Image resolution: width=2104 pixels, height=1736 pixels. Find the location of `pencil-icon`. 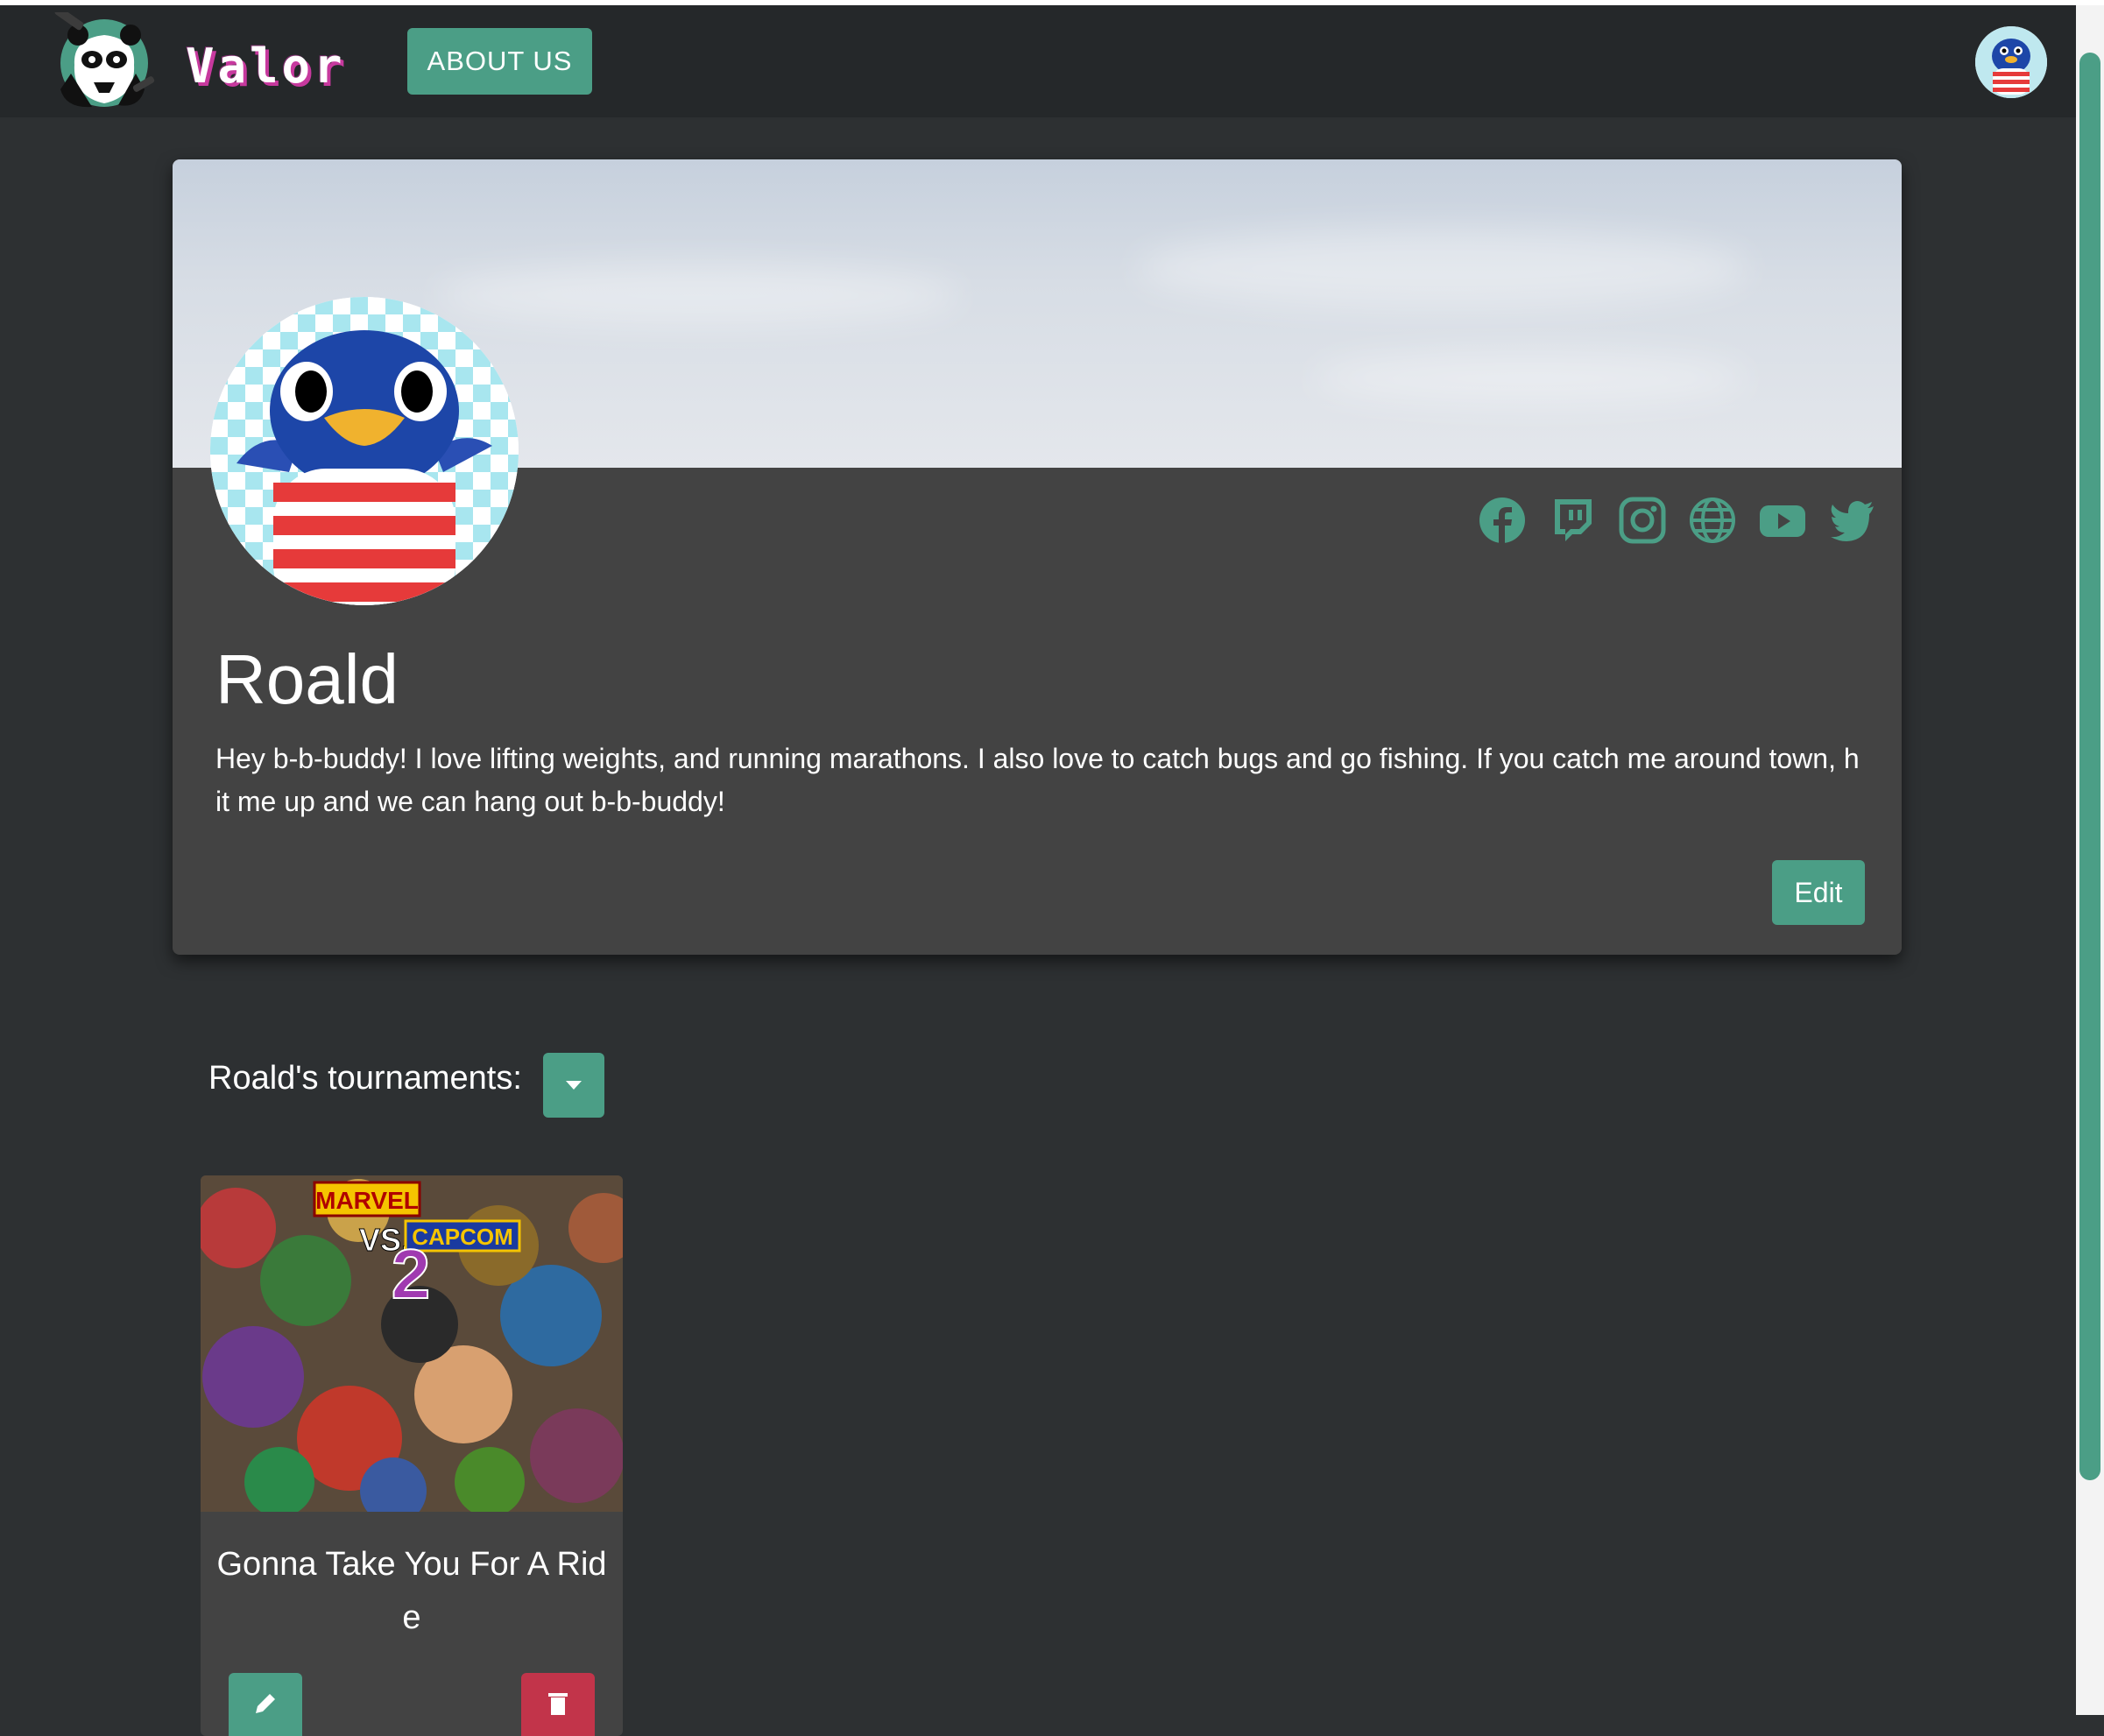

pencil-icon is located at coordinates (265, 1703).